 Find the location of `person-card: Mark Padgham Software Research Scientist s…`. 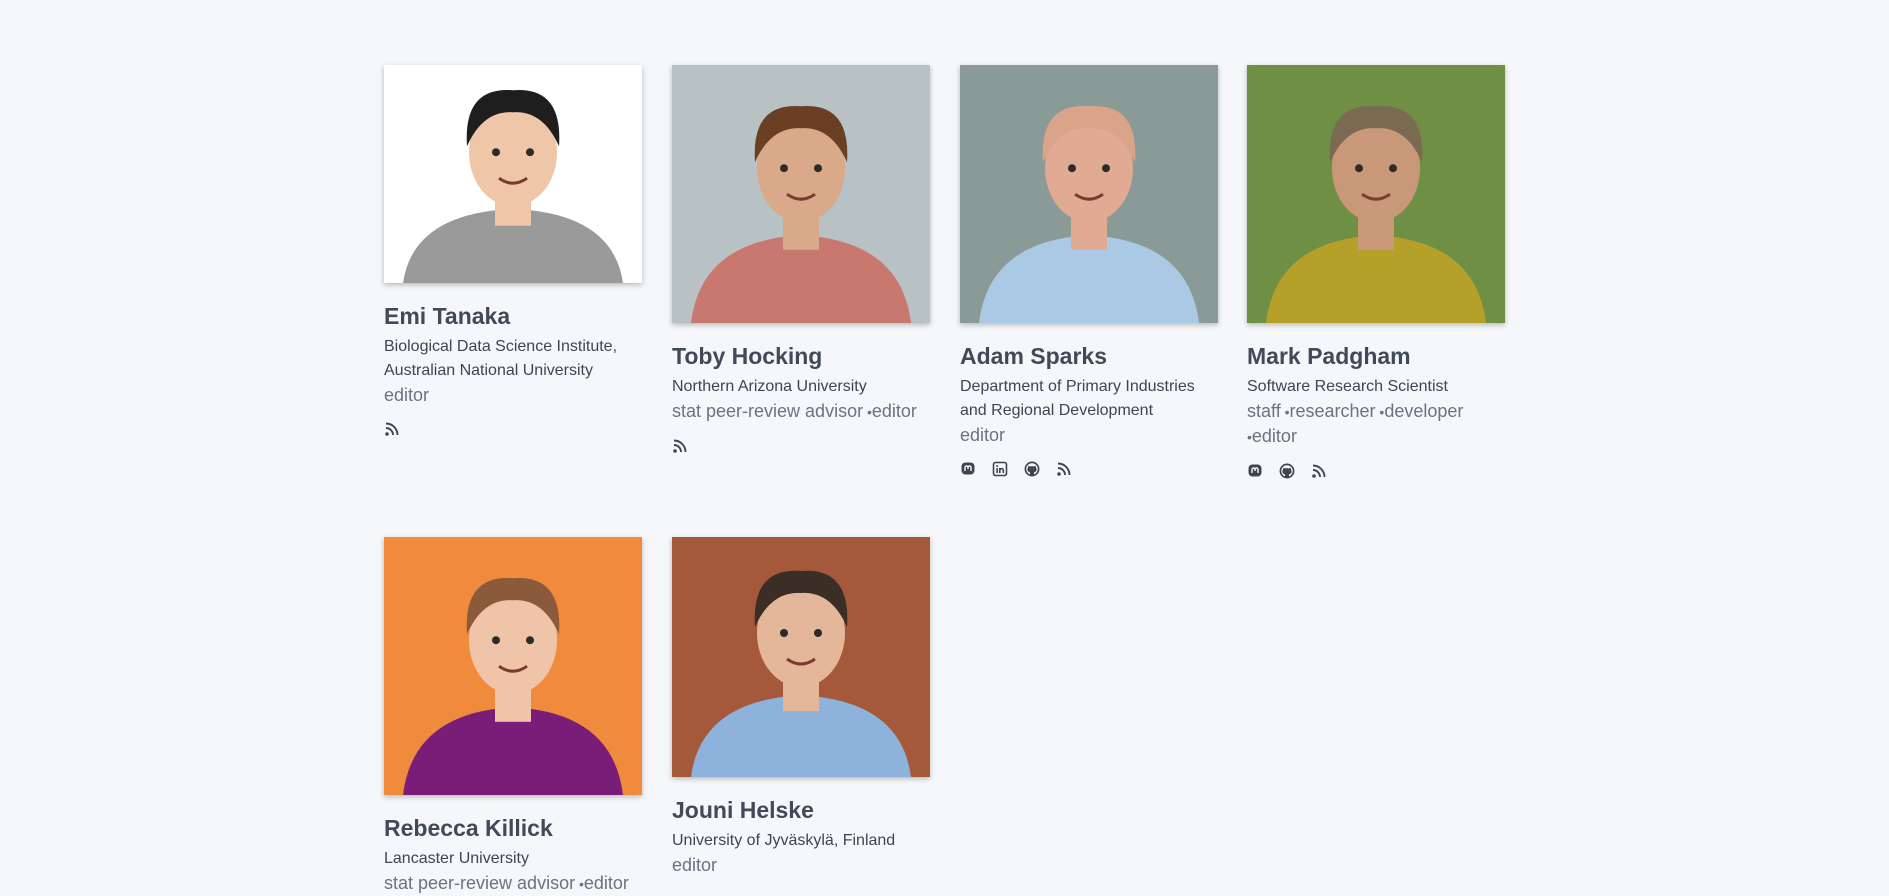

person-card: Mark Padgham Software Research Scientist s… is located at coordinates (1376, 272).